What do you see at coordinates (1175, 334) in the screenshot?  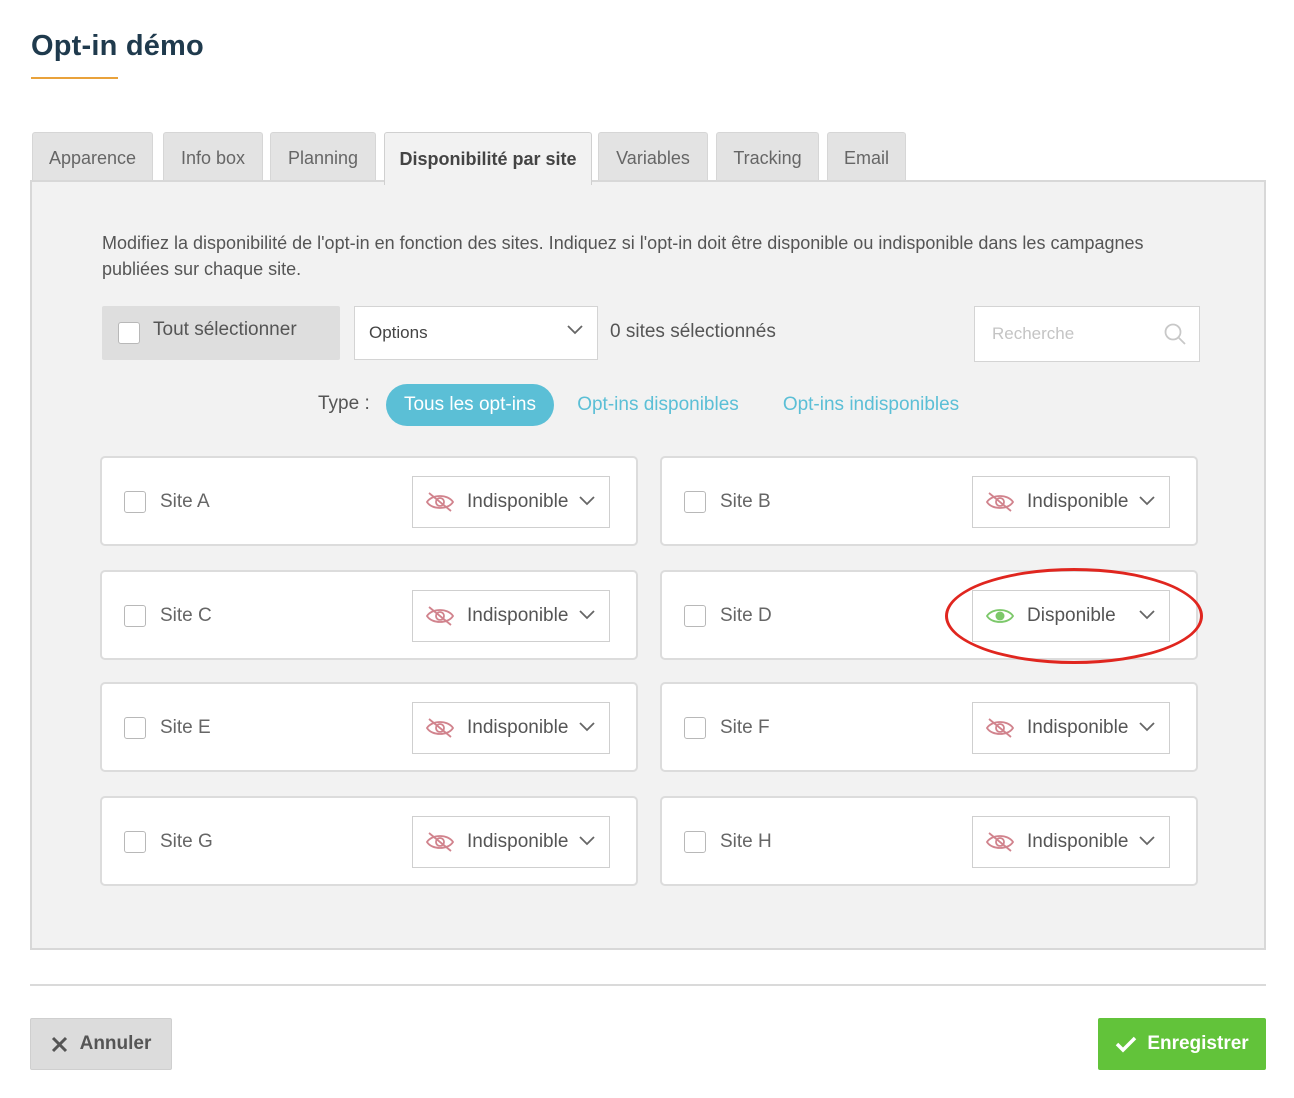 I see `search-icon` at bounding box center [1175, 334].